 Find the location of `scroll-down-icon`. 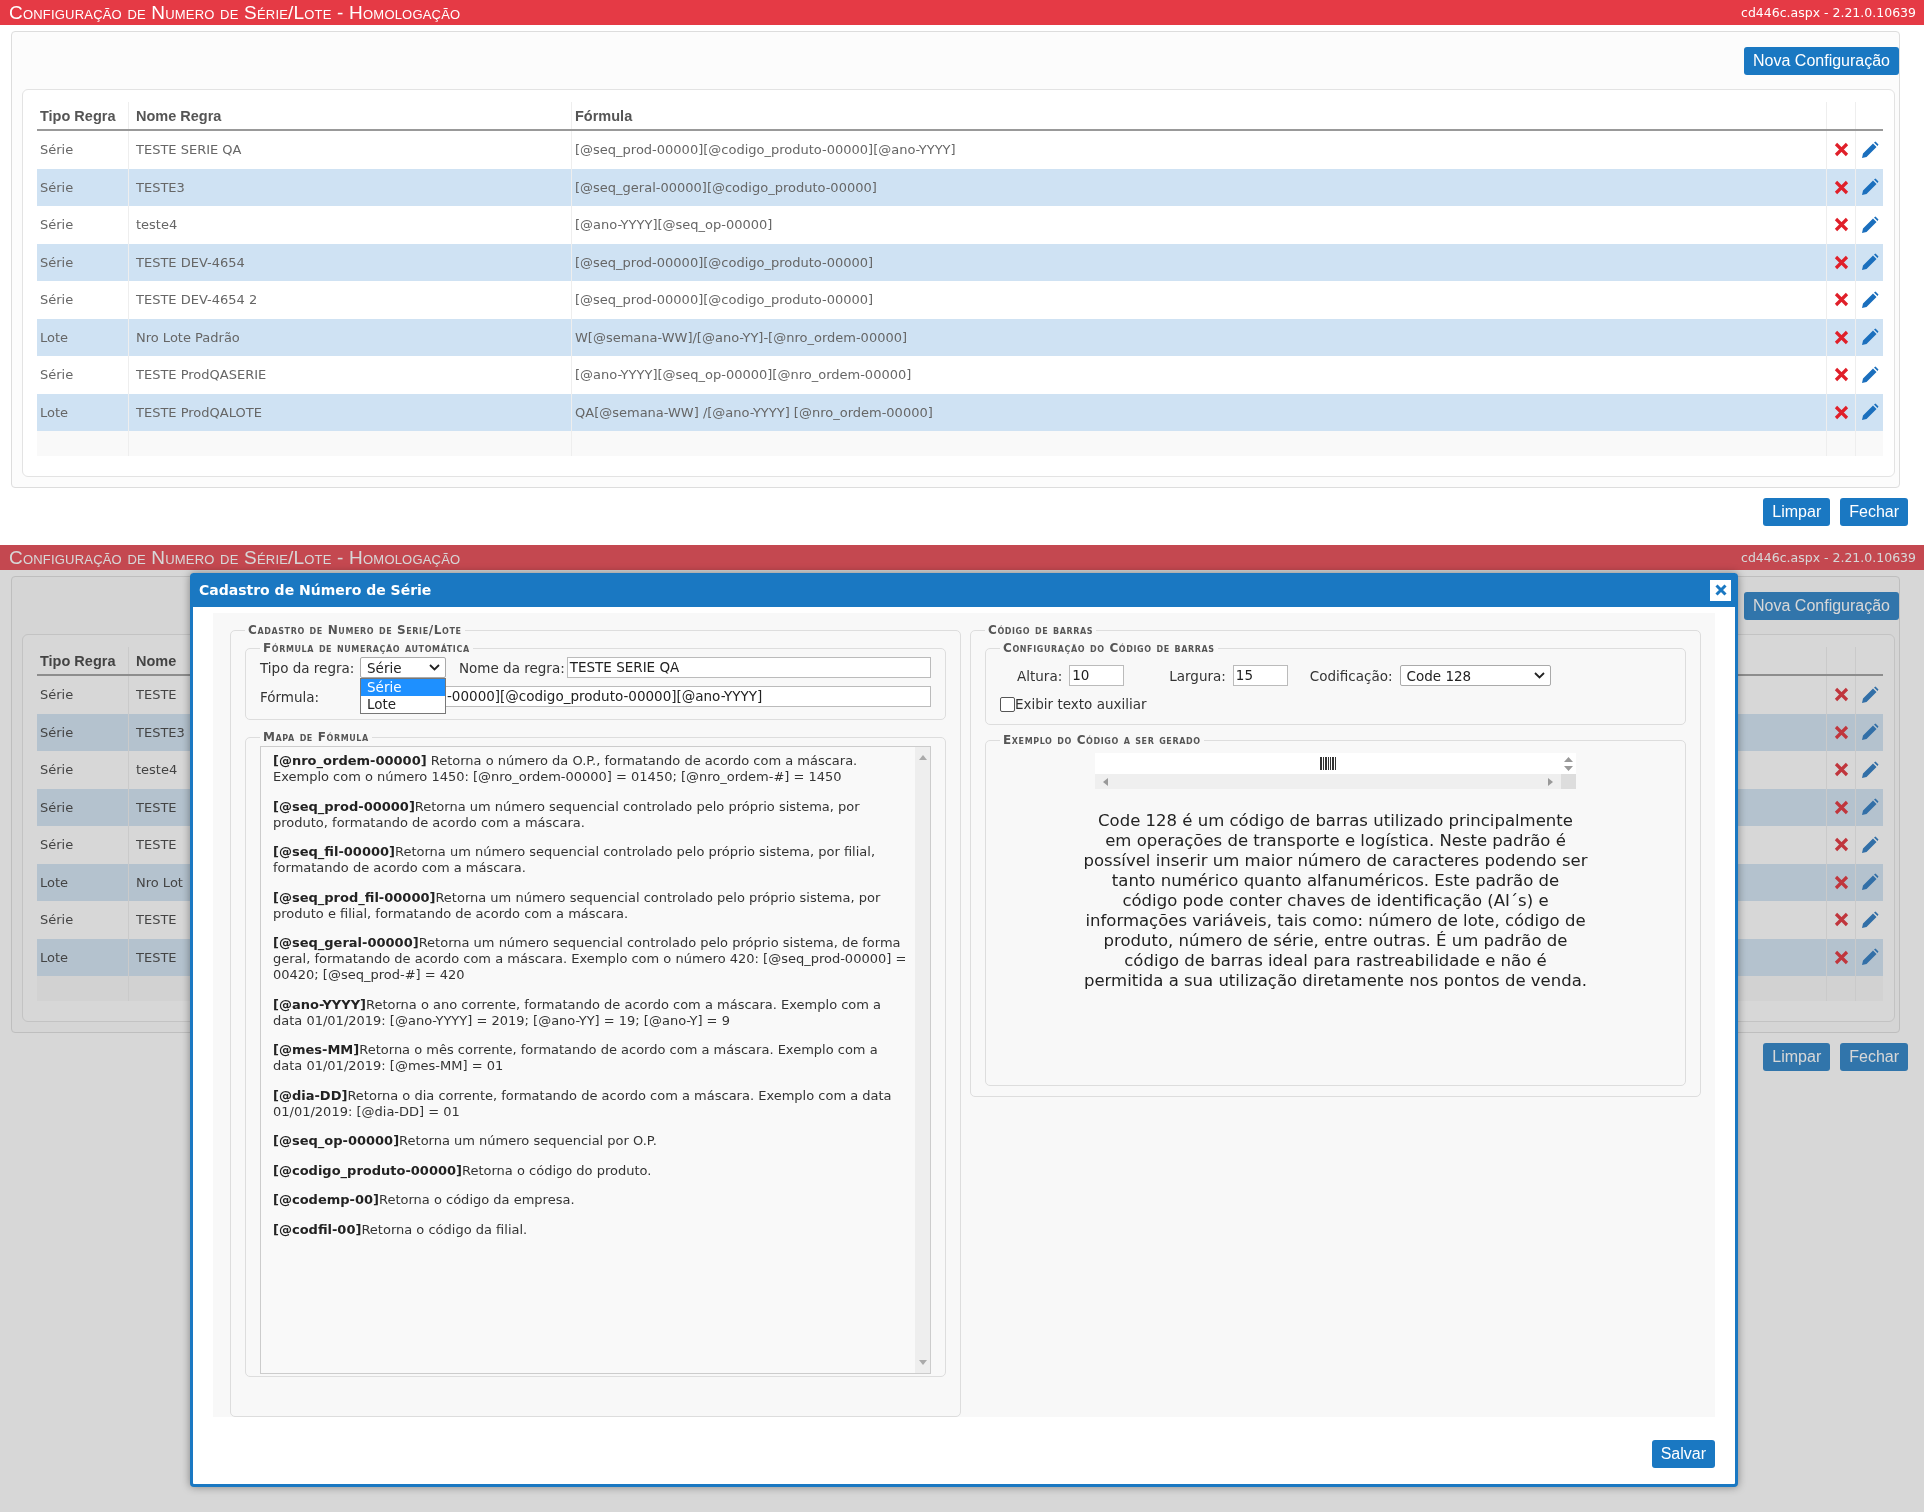

scroll-down-icon is located at coordinates (922, 1362).